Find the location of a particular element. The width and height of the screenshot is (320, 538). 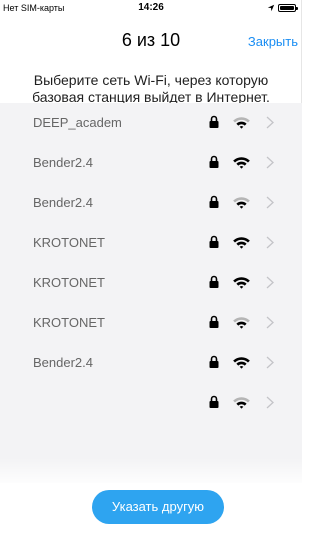

status-icons is located at coordinates (282, 8).